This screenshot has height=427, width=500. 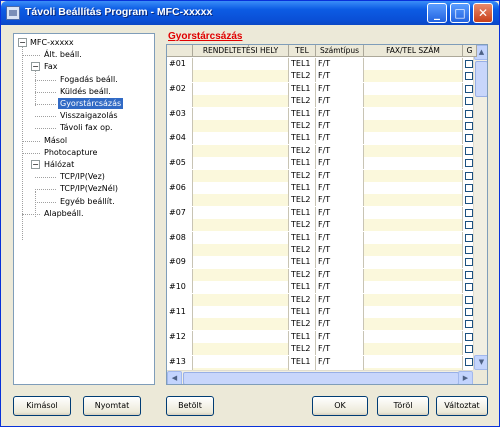 I want to click on column-header, so click(x=180, y=51).